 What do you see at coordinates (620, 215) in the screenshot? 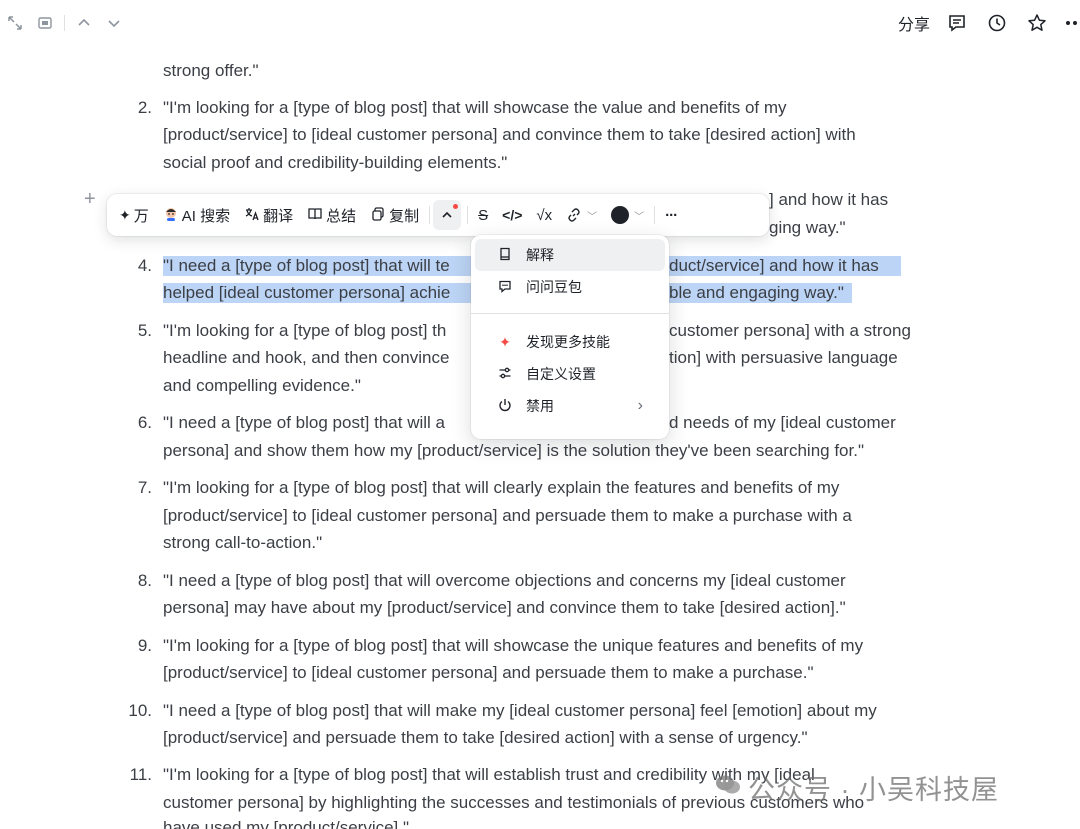
I see `color-swatch-icon` at bounding box center [620, 215].